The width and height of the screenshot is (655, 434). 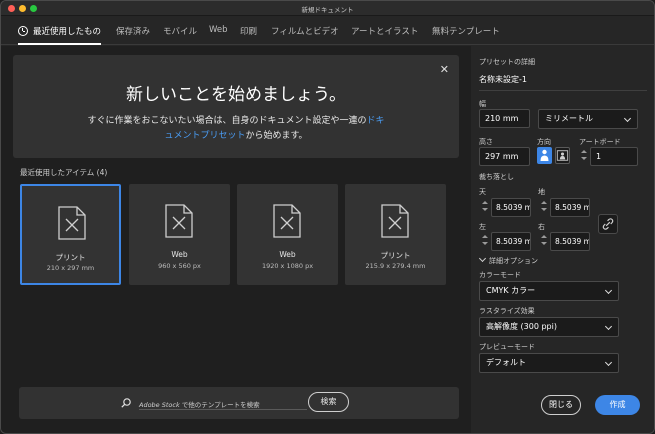 I want to click on tab-film-video: フィルムとビデオ, so click(x=305, y=31).